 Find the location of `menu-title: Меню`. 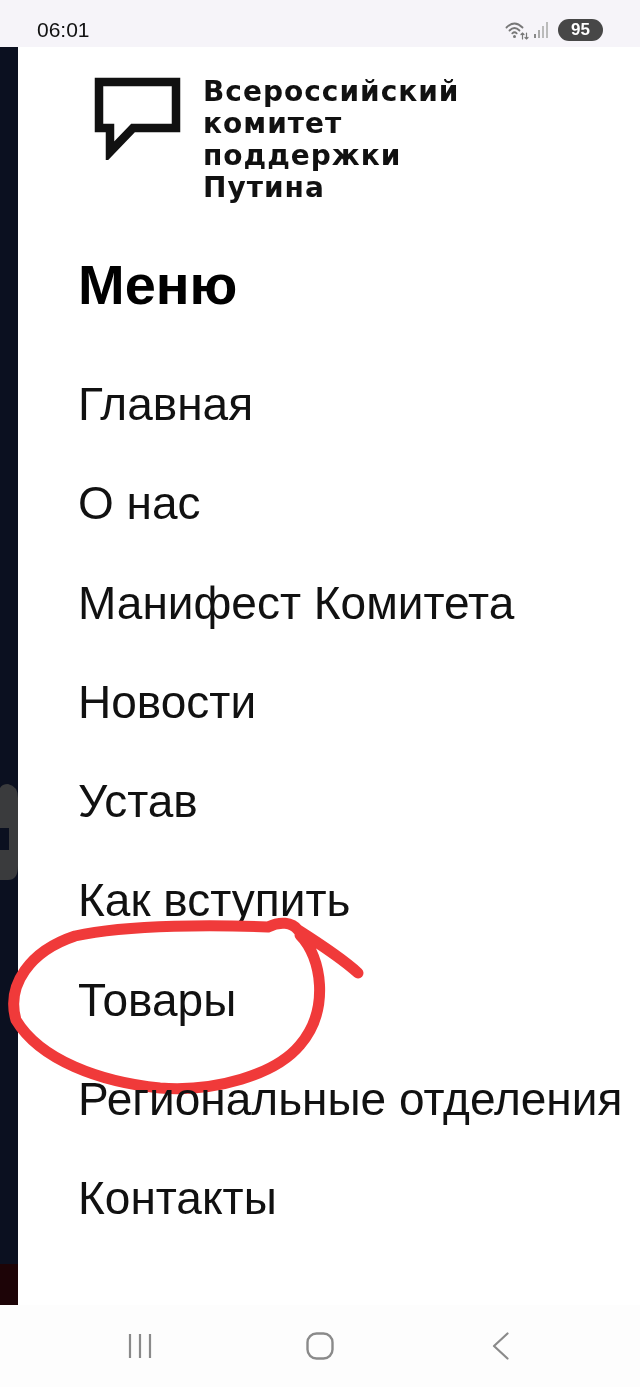

menu-title: Меню is located at coordinates (158, 284).